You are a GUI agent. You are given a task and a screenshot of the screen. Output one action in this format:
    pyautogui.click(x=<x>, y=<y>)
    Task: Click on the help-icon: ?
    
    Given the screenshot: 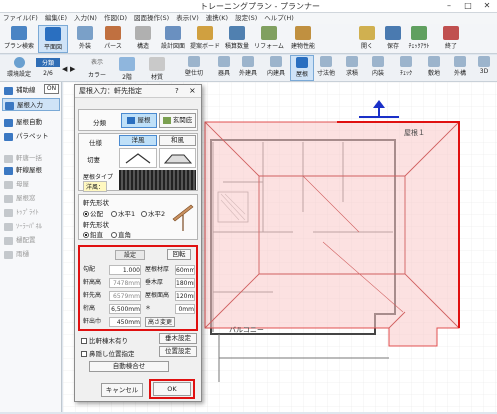 What is the action you would take?
    pyautogui.click(x=177, y=91)
    